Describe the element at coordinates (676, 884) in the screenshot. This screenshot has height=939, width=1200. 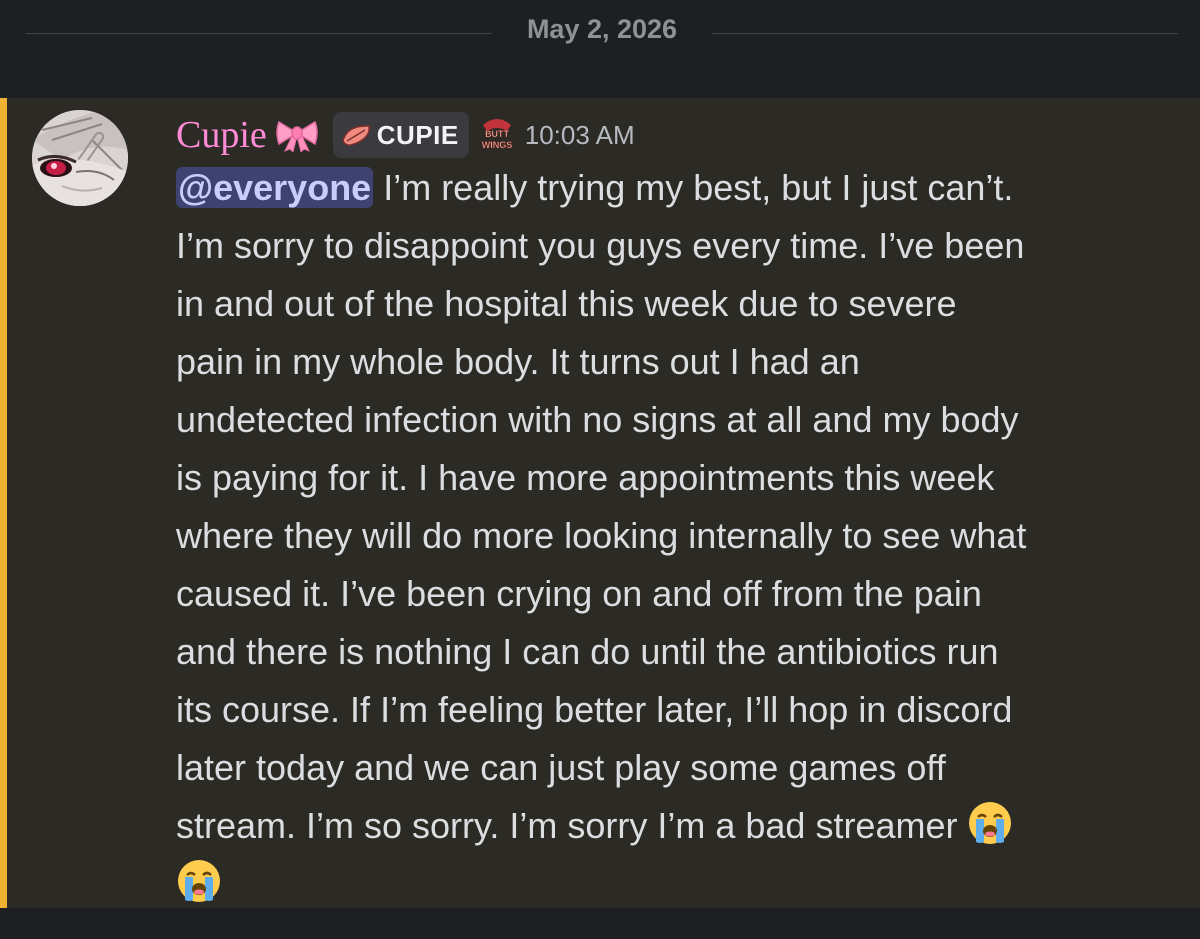
I see `message-line` at that location.